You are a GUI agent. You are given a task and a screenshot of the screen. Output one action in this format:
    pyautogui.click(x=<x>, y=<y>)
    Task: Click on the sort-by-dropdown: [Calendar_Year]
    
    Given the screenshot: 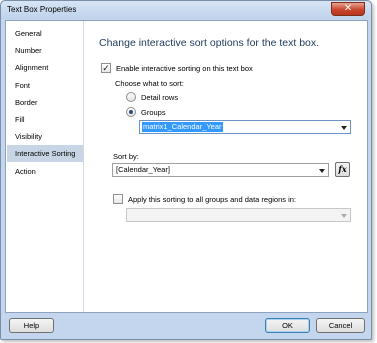 What is the action you would take?
    pyautogui.click(x=220, y=170)
    